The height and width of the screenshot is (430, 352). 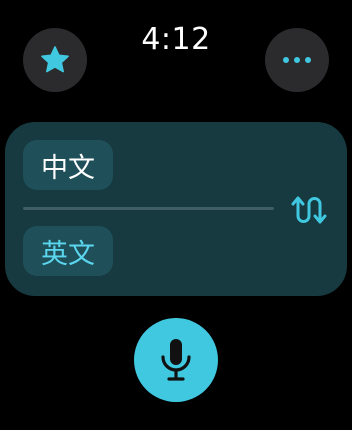 What do you see at coordinates (68, 165) in the screenshot?
I see `source-language-button: 中文` at bounding box center [68, 165].